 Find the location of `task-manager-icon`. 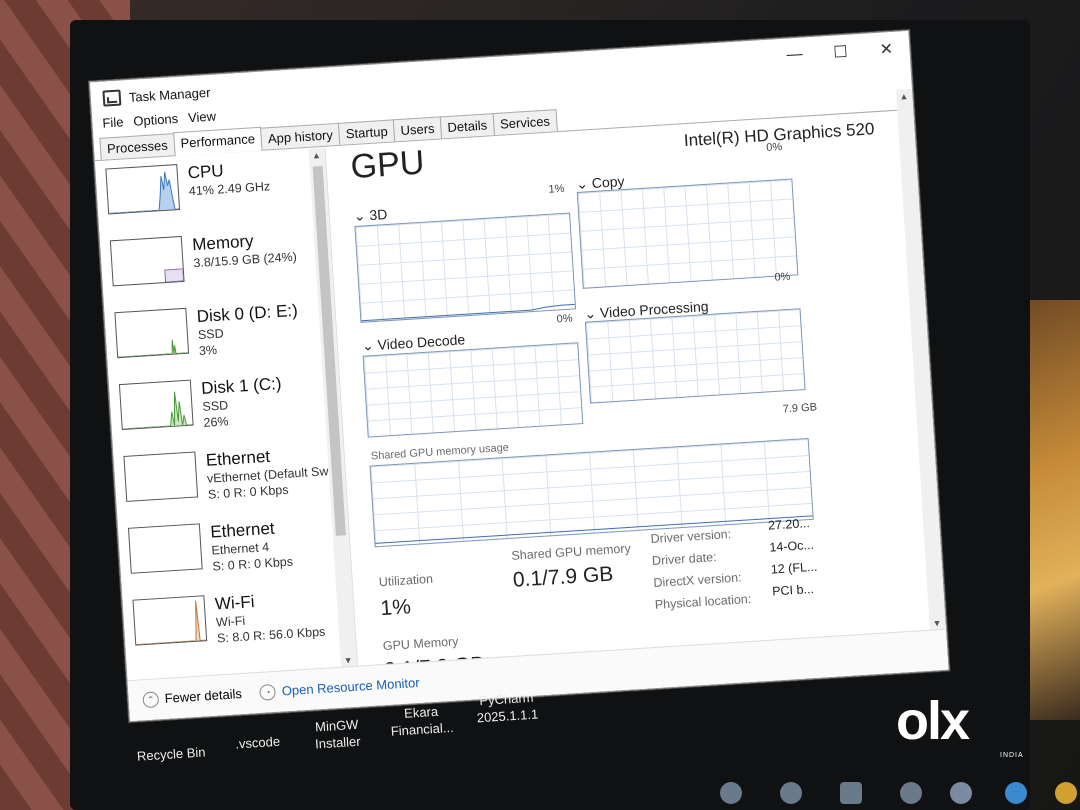

task-manager-icon is located at coordinates (112, 98).